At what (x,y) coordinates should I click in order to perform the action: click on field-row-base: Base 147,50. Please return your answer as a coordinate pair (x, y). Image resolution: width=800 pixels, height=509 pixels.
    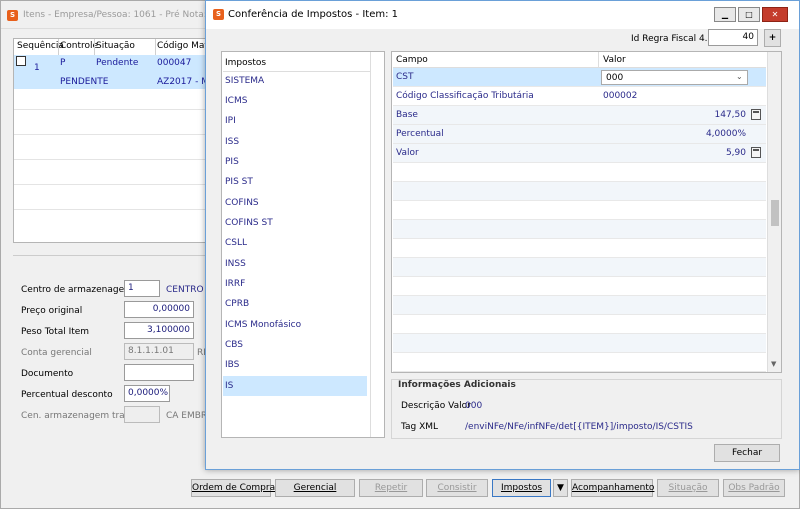
    Looking at the image, I should click on (579, 115).